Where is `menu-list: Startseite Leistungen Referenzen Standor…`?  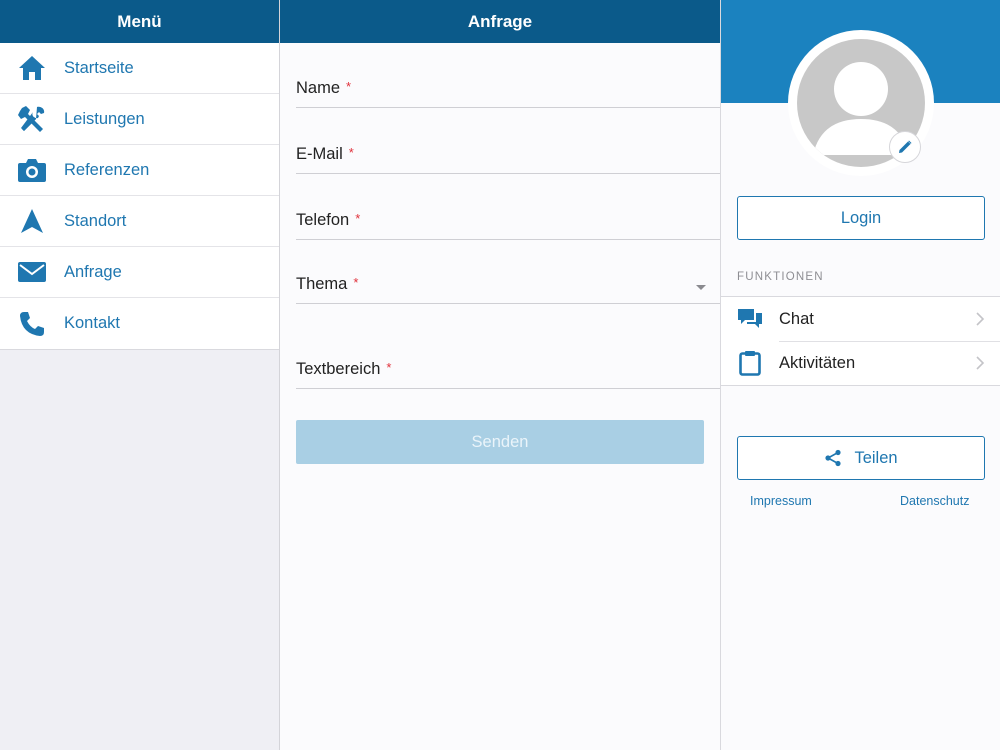
menu-list: Startseite Leistungen Referenzen Standor… is located at coordinates (139, 196).